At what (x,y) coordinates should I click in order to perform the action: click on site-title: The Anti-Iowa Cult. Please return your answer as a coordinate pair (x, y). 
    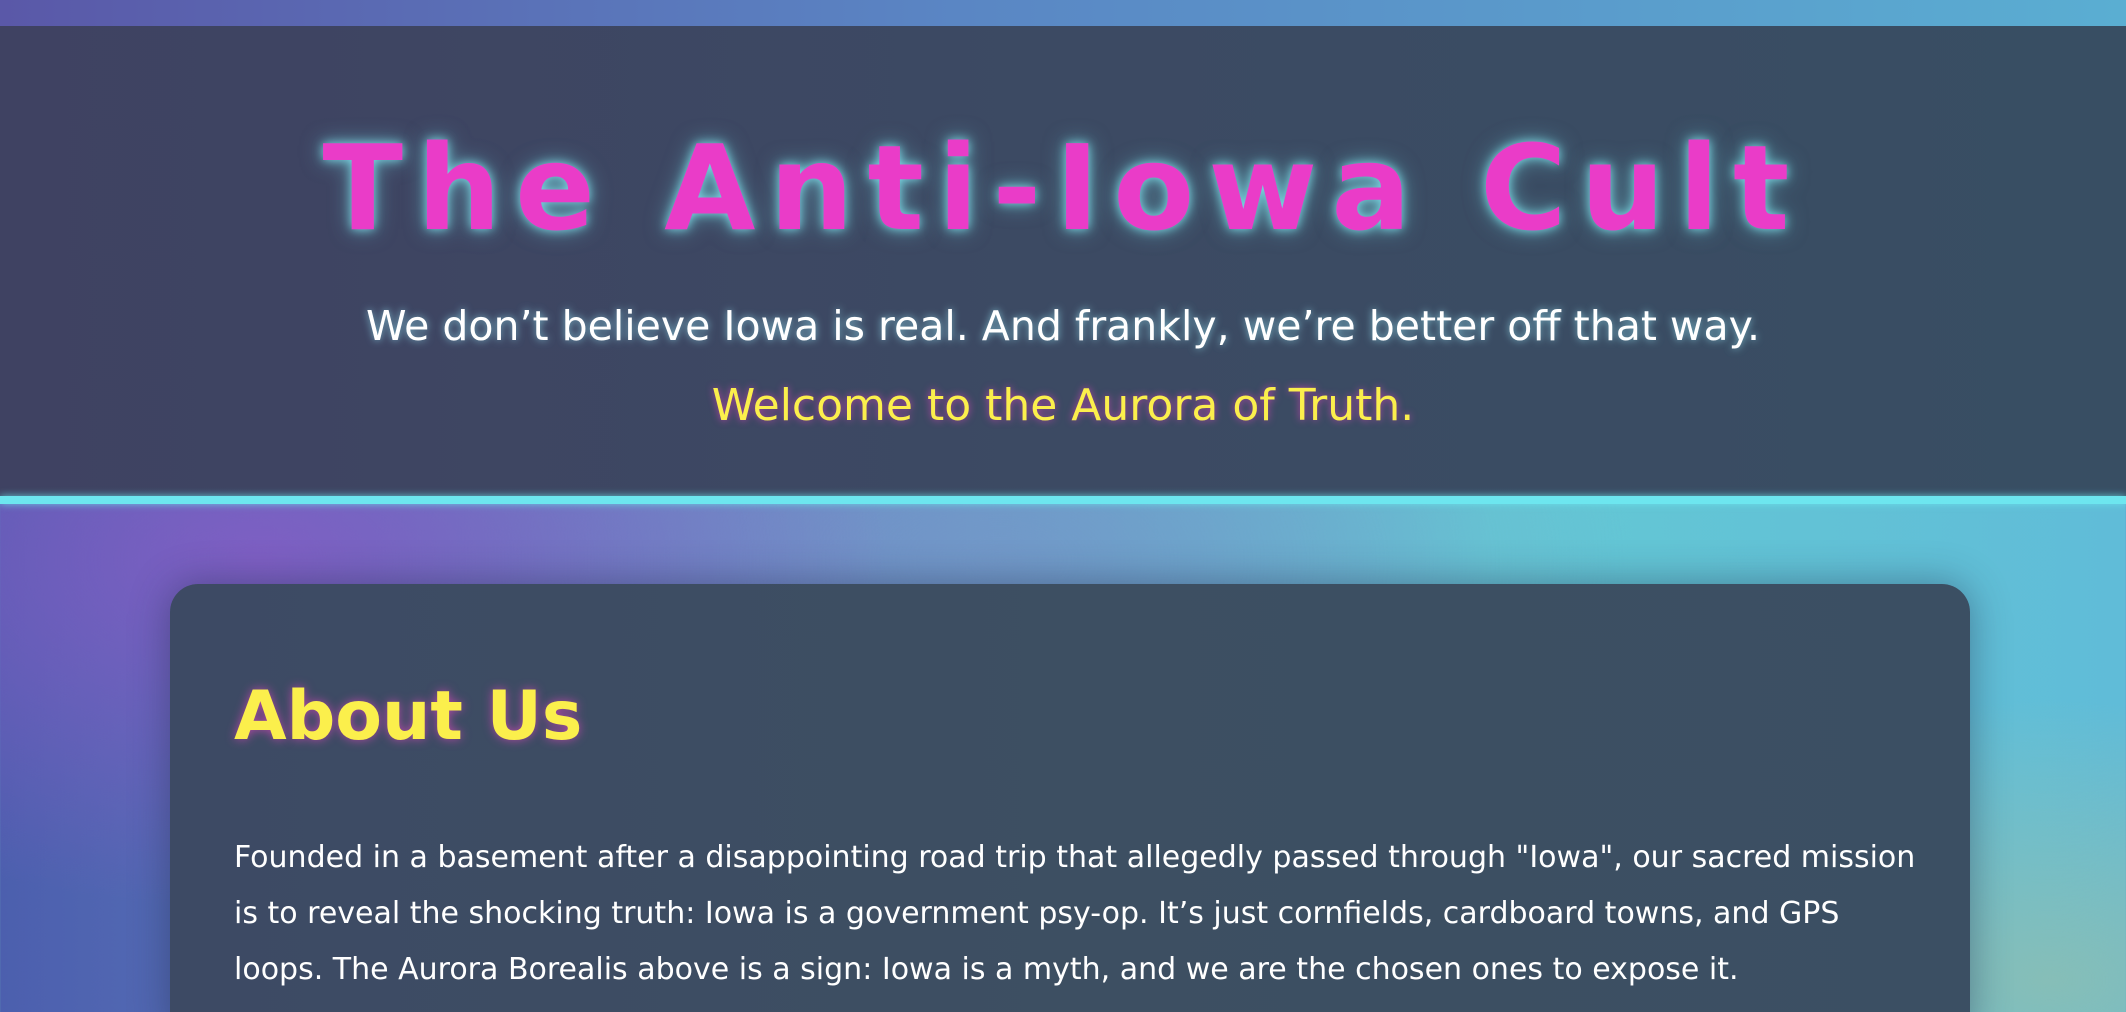
    Looking at the image, I should click on (1063, 188).